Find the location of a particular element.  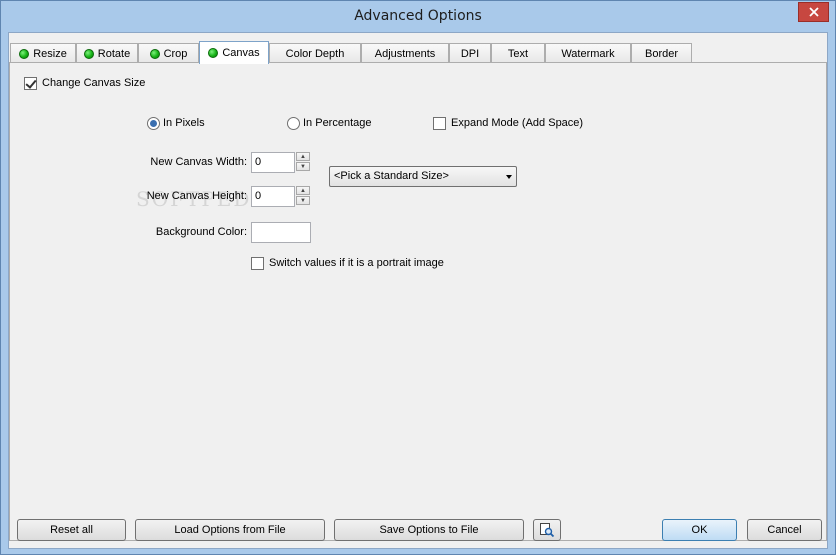

background-color-field is located at coordinates (281, 232).